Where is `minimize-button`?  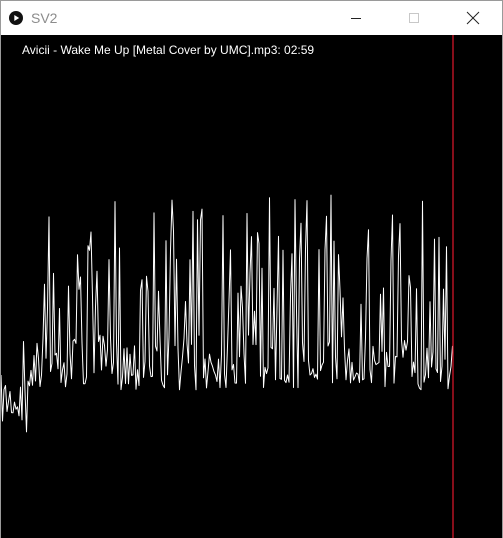
minimize-button is located at coordinates (356, 18).